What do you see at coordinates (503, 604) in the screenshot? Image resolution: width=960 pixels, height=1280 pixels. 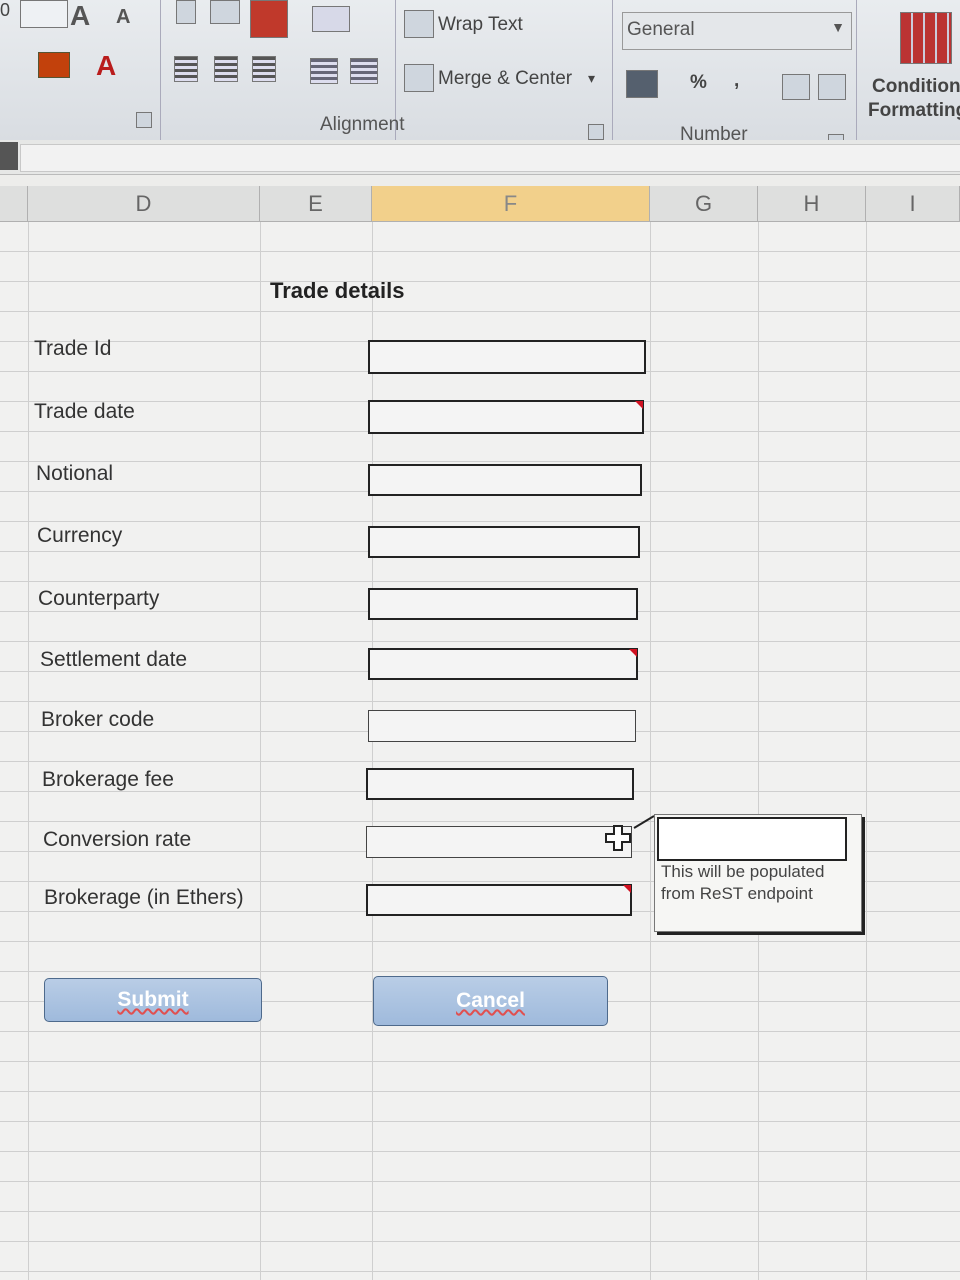 I see `counterparty-field` at bounding box center [503, 604].